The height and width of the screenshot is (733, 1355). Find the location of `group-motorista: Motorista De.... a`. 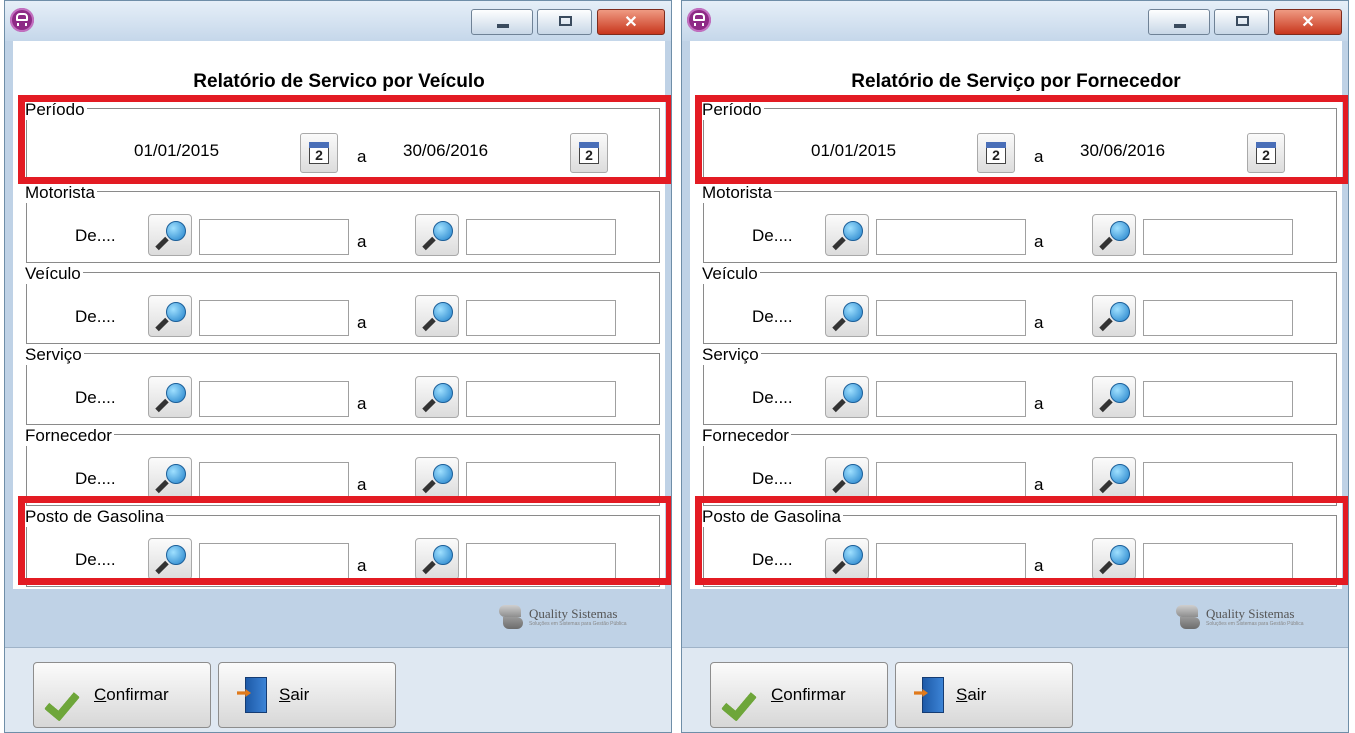

group-motorista: Motorista De.... a is located at coordinates (342, 223).